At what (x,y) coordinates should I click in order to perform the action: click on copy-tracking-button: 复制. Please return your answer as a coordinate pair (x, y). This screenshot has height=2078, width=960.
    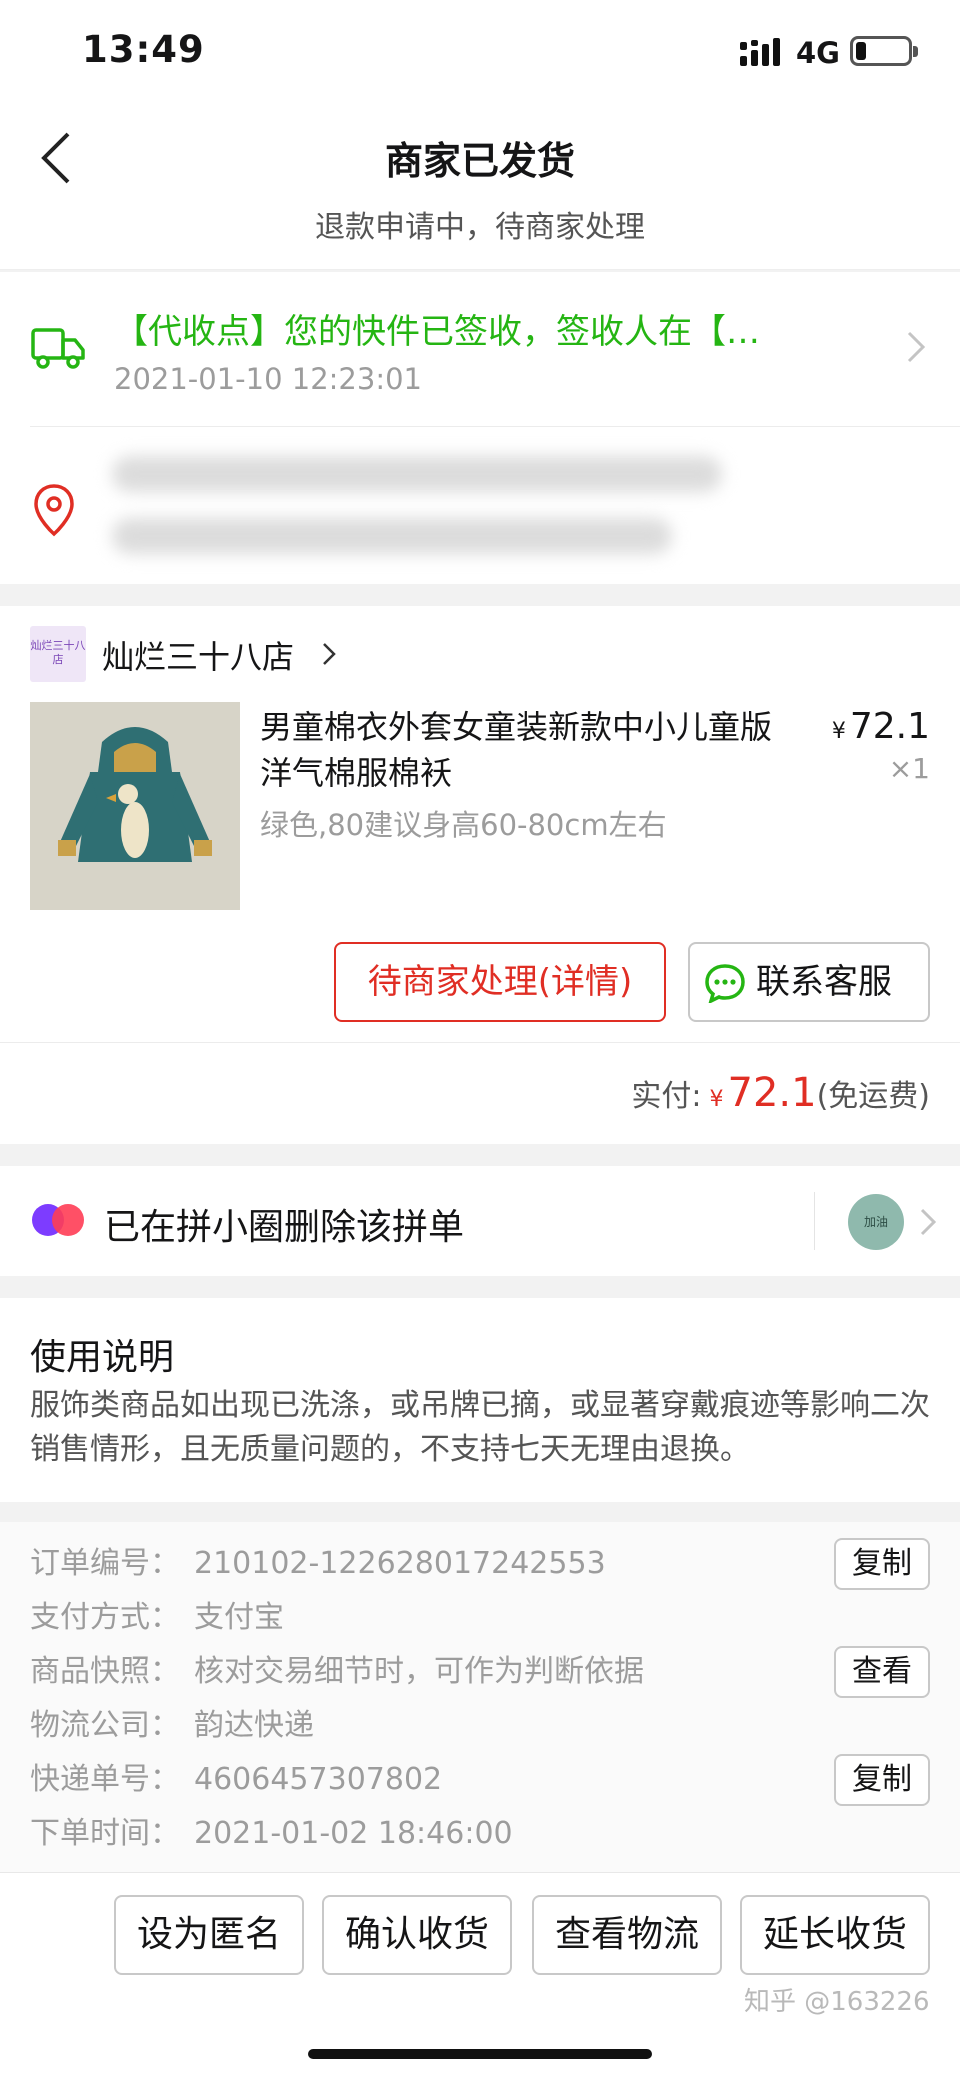
    Looking at the image, I should click on (882, 1780).